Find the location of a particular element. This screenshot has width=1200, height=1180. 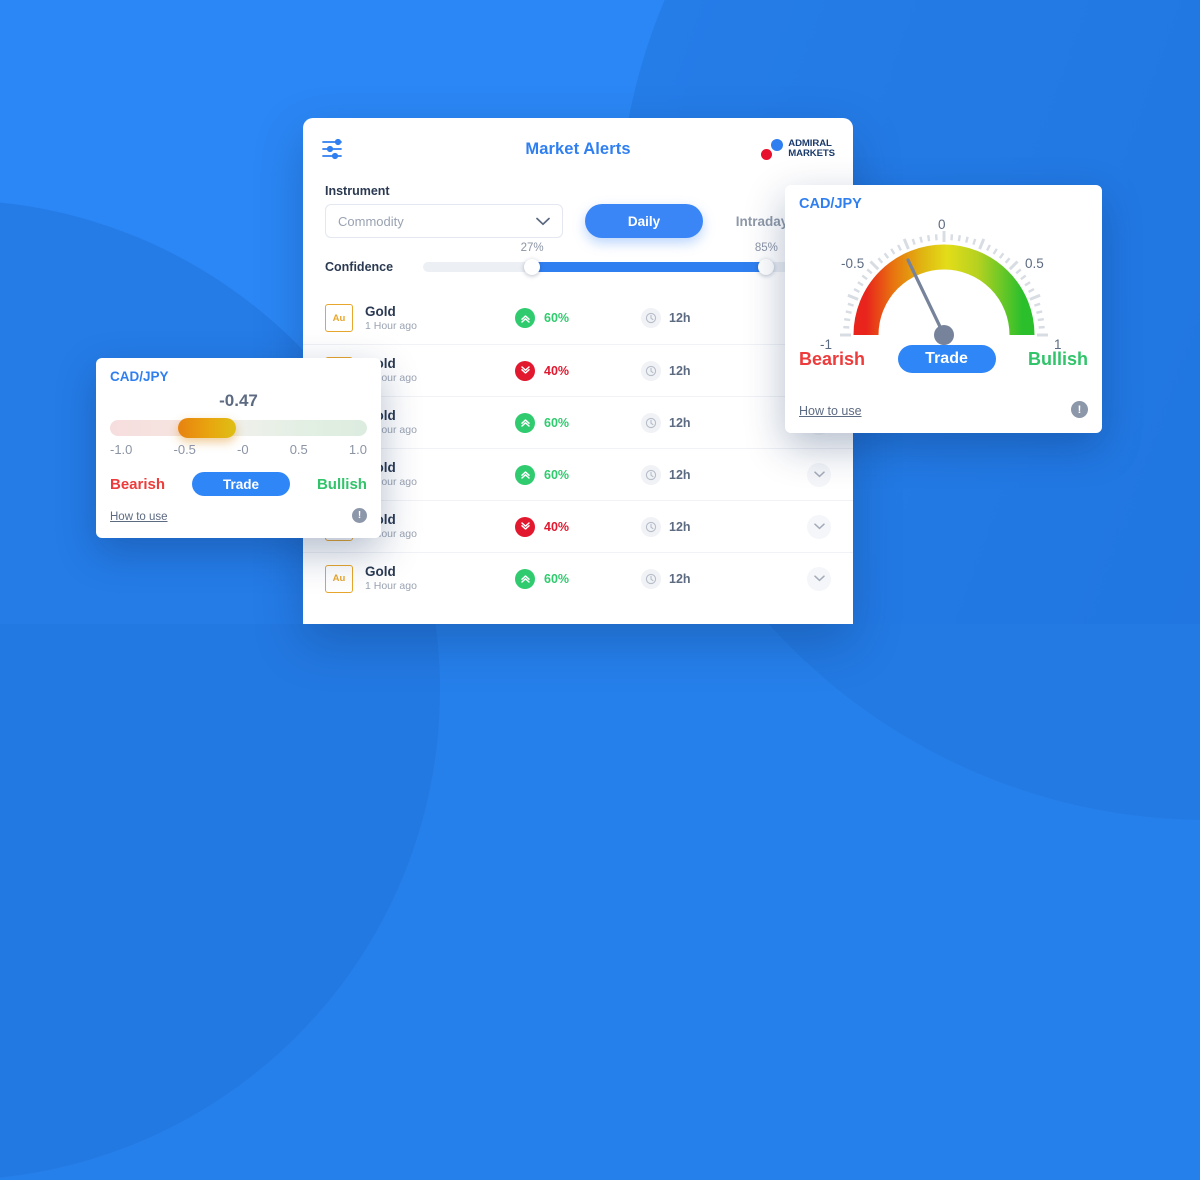

scale-tick: -0 is located at coordinates (243, 449).